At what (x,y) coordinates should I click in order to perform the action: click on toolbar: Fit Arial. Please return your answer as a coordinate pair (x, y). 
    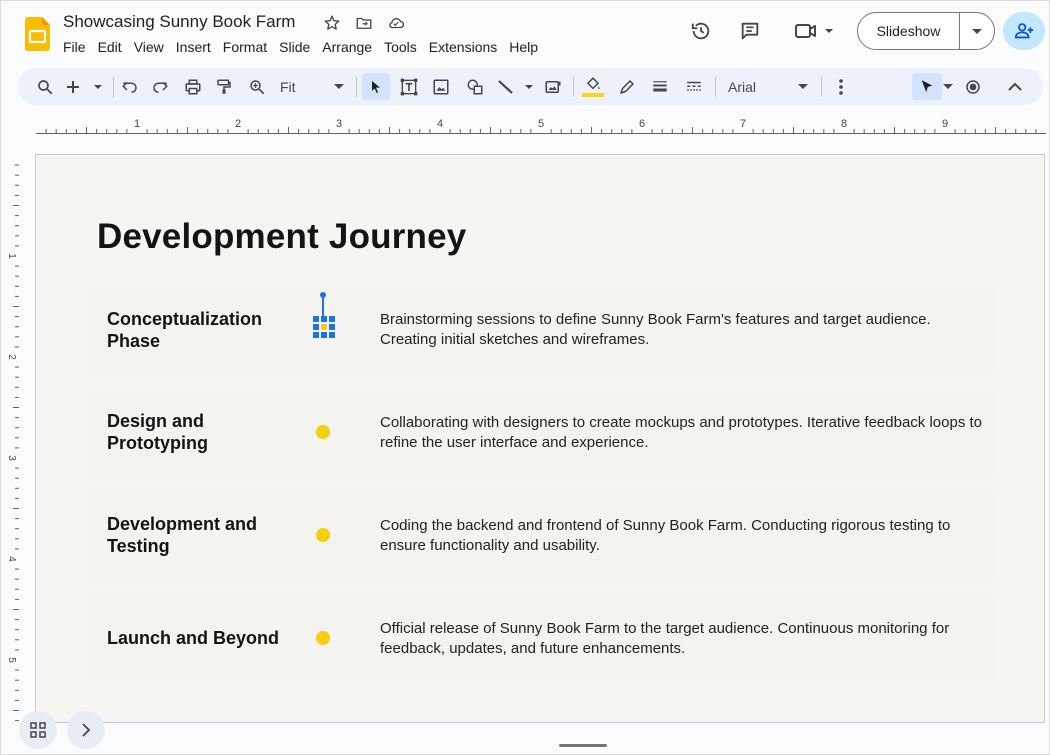
    Looking at the image, I should click on (530, 86).